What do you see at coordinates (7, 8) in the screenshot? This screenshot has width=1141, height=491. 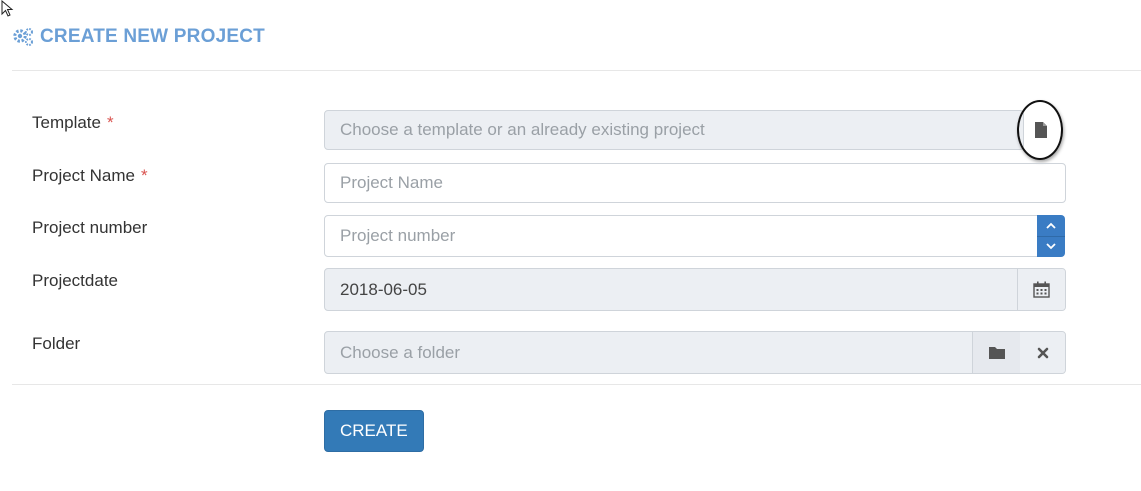 I see `mouse-cursor-icon` at bounding box center [7, 8].